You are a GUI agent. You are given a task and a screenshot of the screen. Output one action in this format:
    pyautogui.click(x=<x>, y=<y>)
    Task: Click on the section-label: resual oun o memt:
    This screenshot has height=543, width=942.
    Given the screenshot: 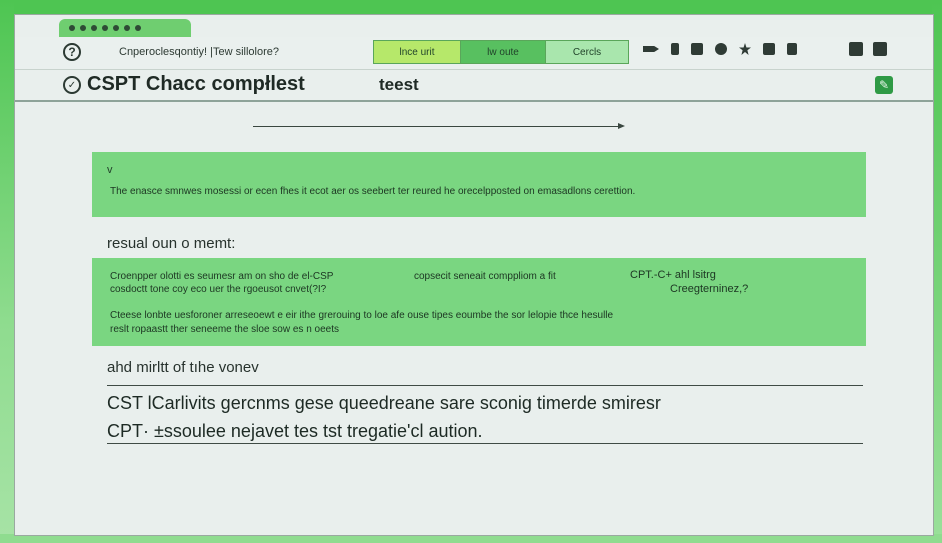 What is the action you would take?
    pyautogui.click(x=171, y=243)
    